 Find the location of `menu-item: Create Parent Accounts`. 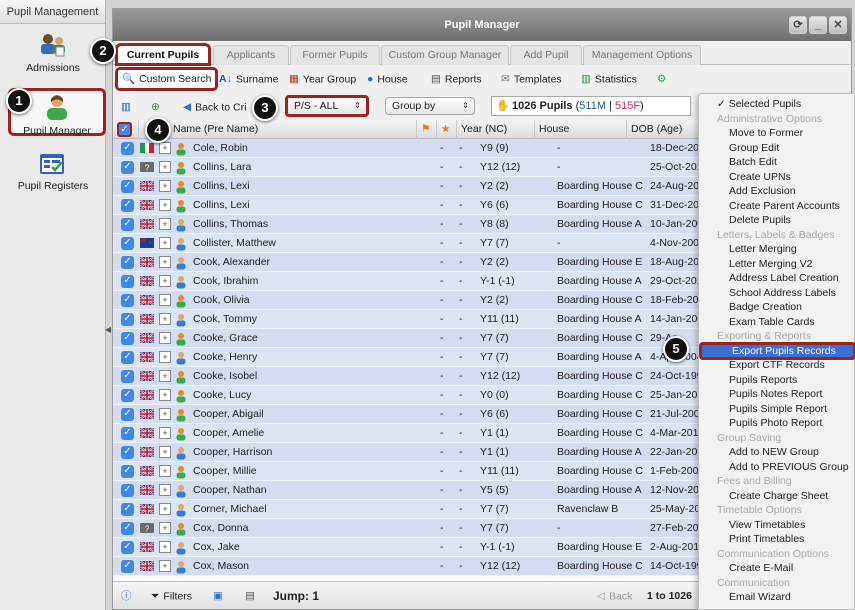

menu-item: Create Parent Accounts is located at coordinates (777, 206).